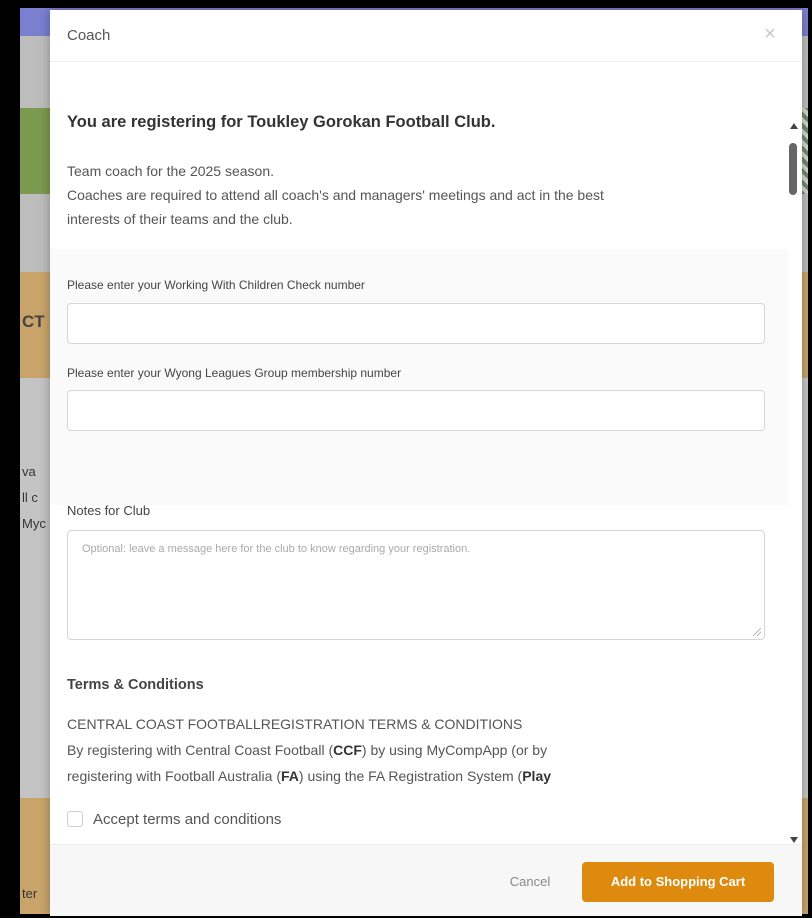 This screenshot has height=918, width=812. Describe the element at coordinates (416, 410) in the screenshot. I see `membership-input` at that location.